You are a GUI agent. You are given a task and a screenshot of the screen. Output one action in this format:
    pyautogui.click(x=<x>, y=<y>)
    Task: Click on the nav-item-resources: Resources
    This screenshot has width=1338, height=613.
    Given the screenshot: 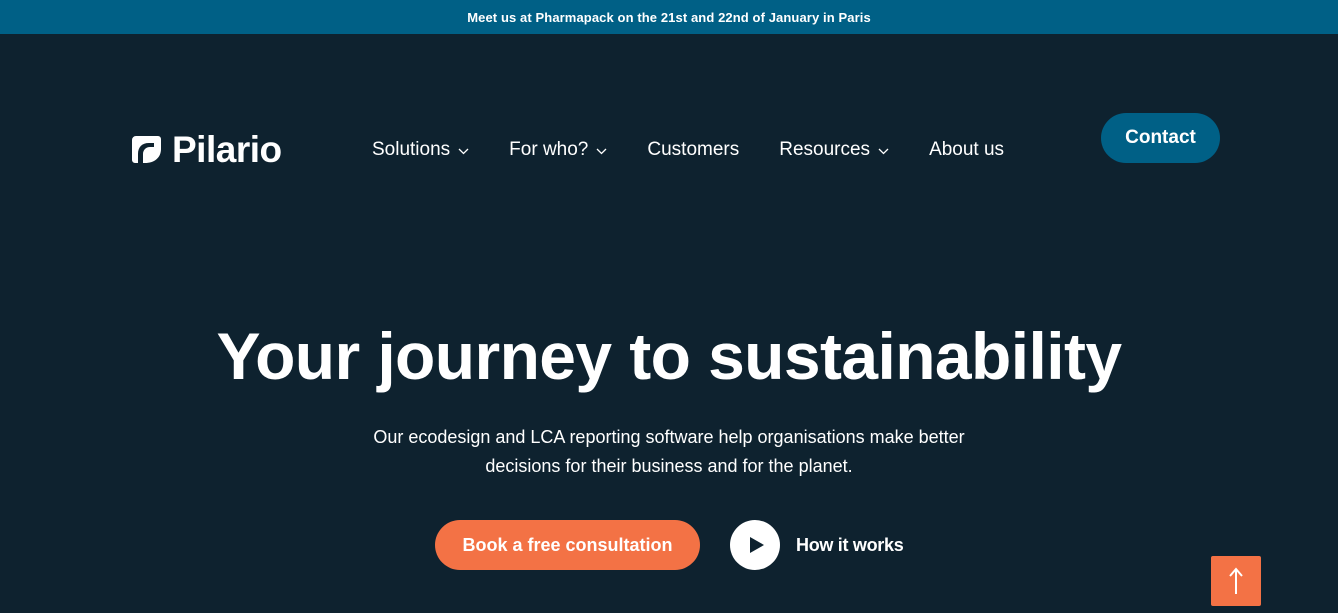 What is the action you would take?
    pyautogui.click(x=834, y=150)
    